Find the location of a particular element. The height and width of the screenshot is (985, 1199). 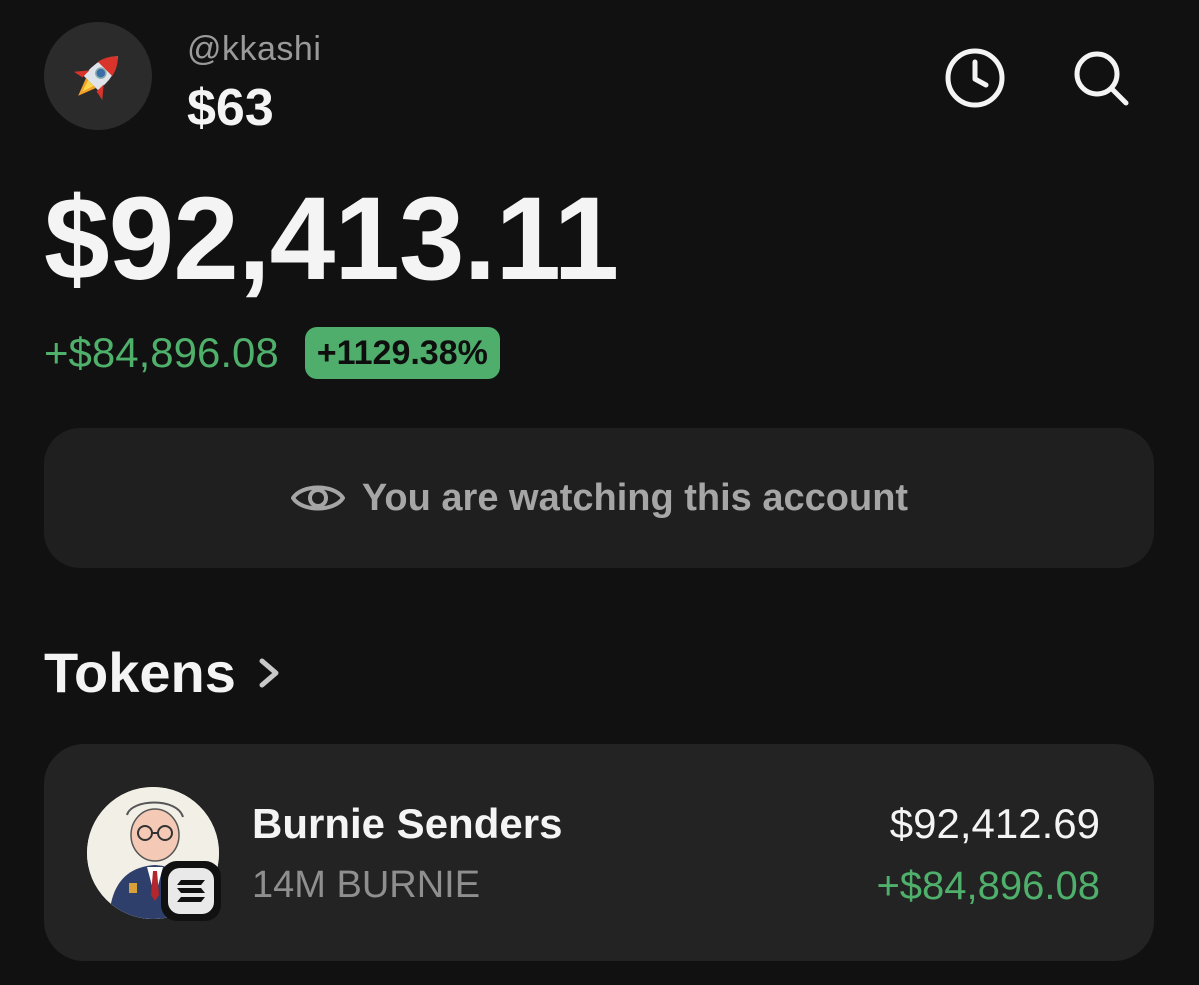

history-button is located at coordinates (975, 78).